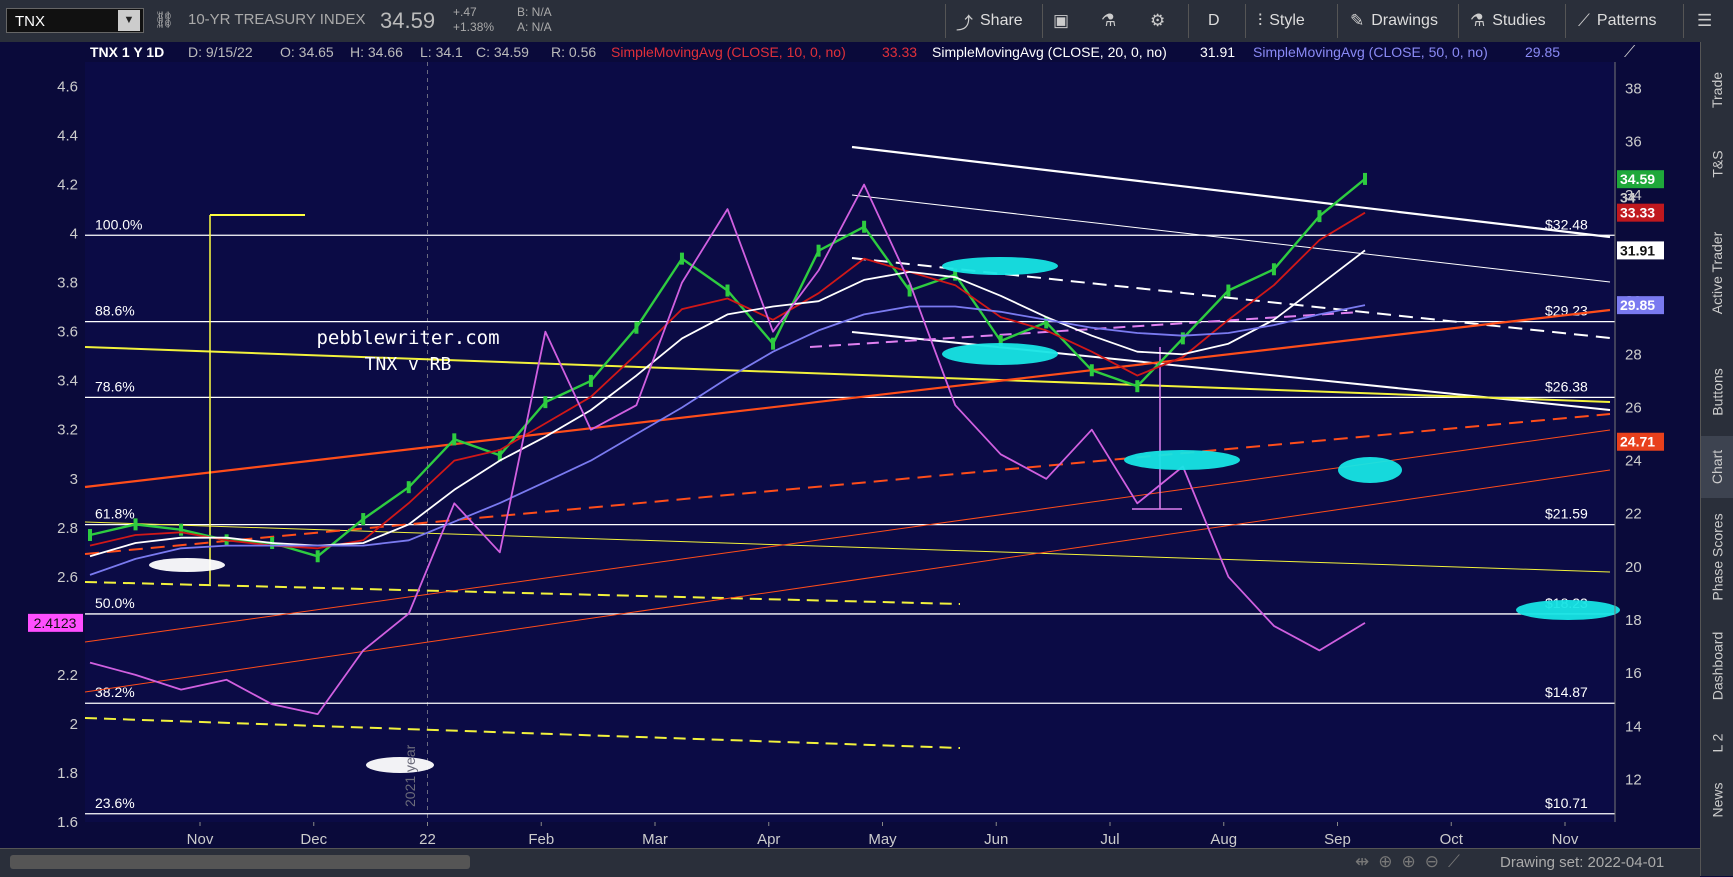 The height and width of the screenshot is (877, 1733). What do you see at coordinates (1542, 52) in the screenshot?
I see `sma50-value: 29.85` at bounding box center [1542, 52].